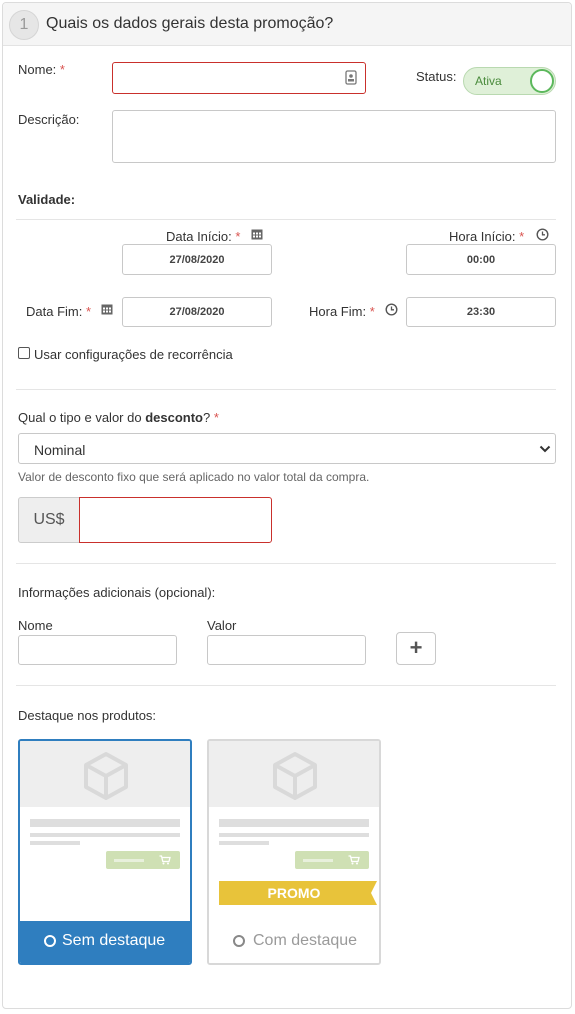 This screenshot has width=575, height=1014. What do you see at coordinates (481, 259) in the screenshot?
I see `start-time-input` at bounding box center [481, 259].